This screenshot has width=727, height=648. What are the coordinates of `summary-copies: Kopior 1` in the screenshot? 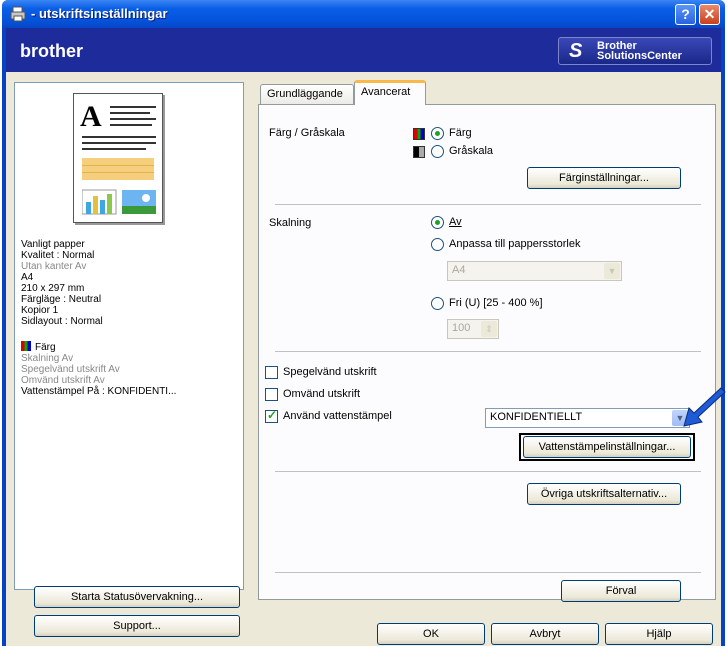 It's located at (40, 310).